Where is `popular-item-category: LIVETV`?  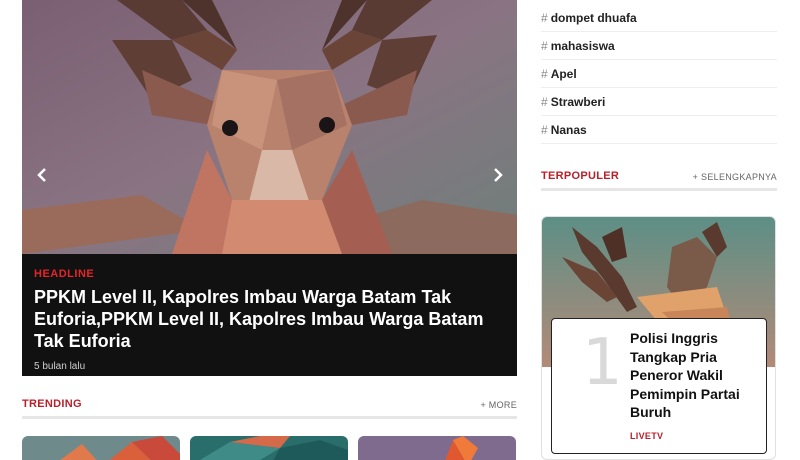
popular-item-category: LIVETV is located at coordinates (646, 436).